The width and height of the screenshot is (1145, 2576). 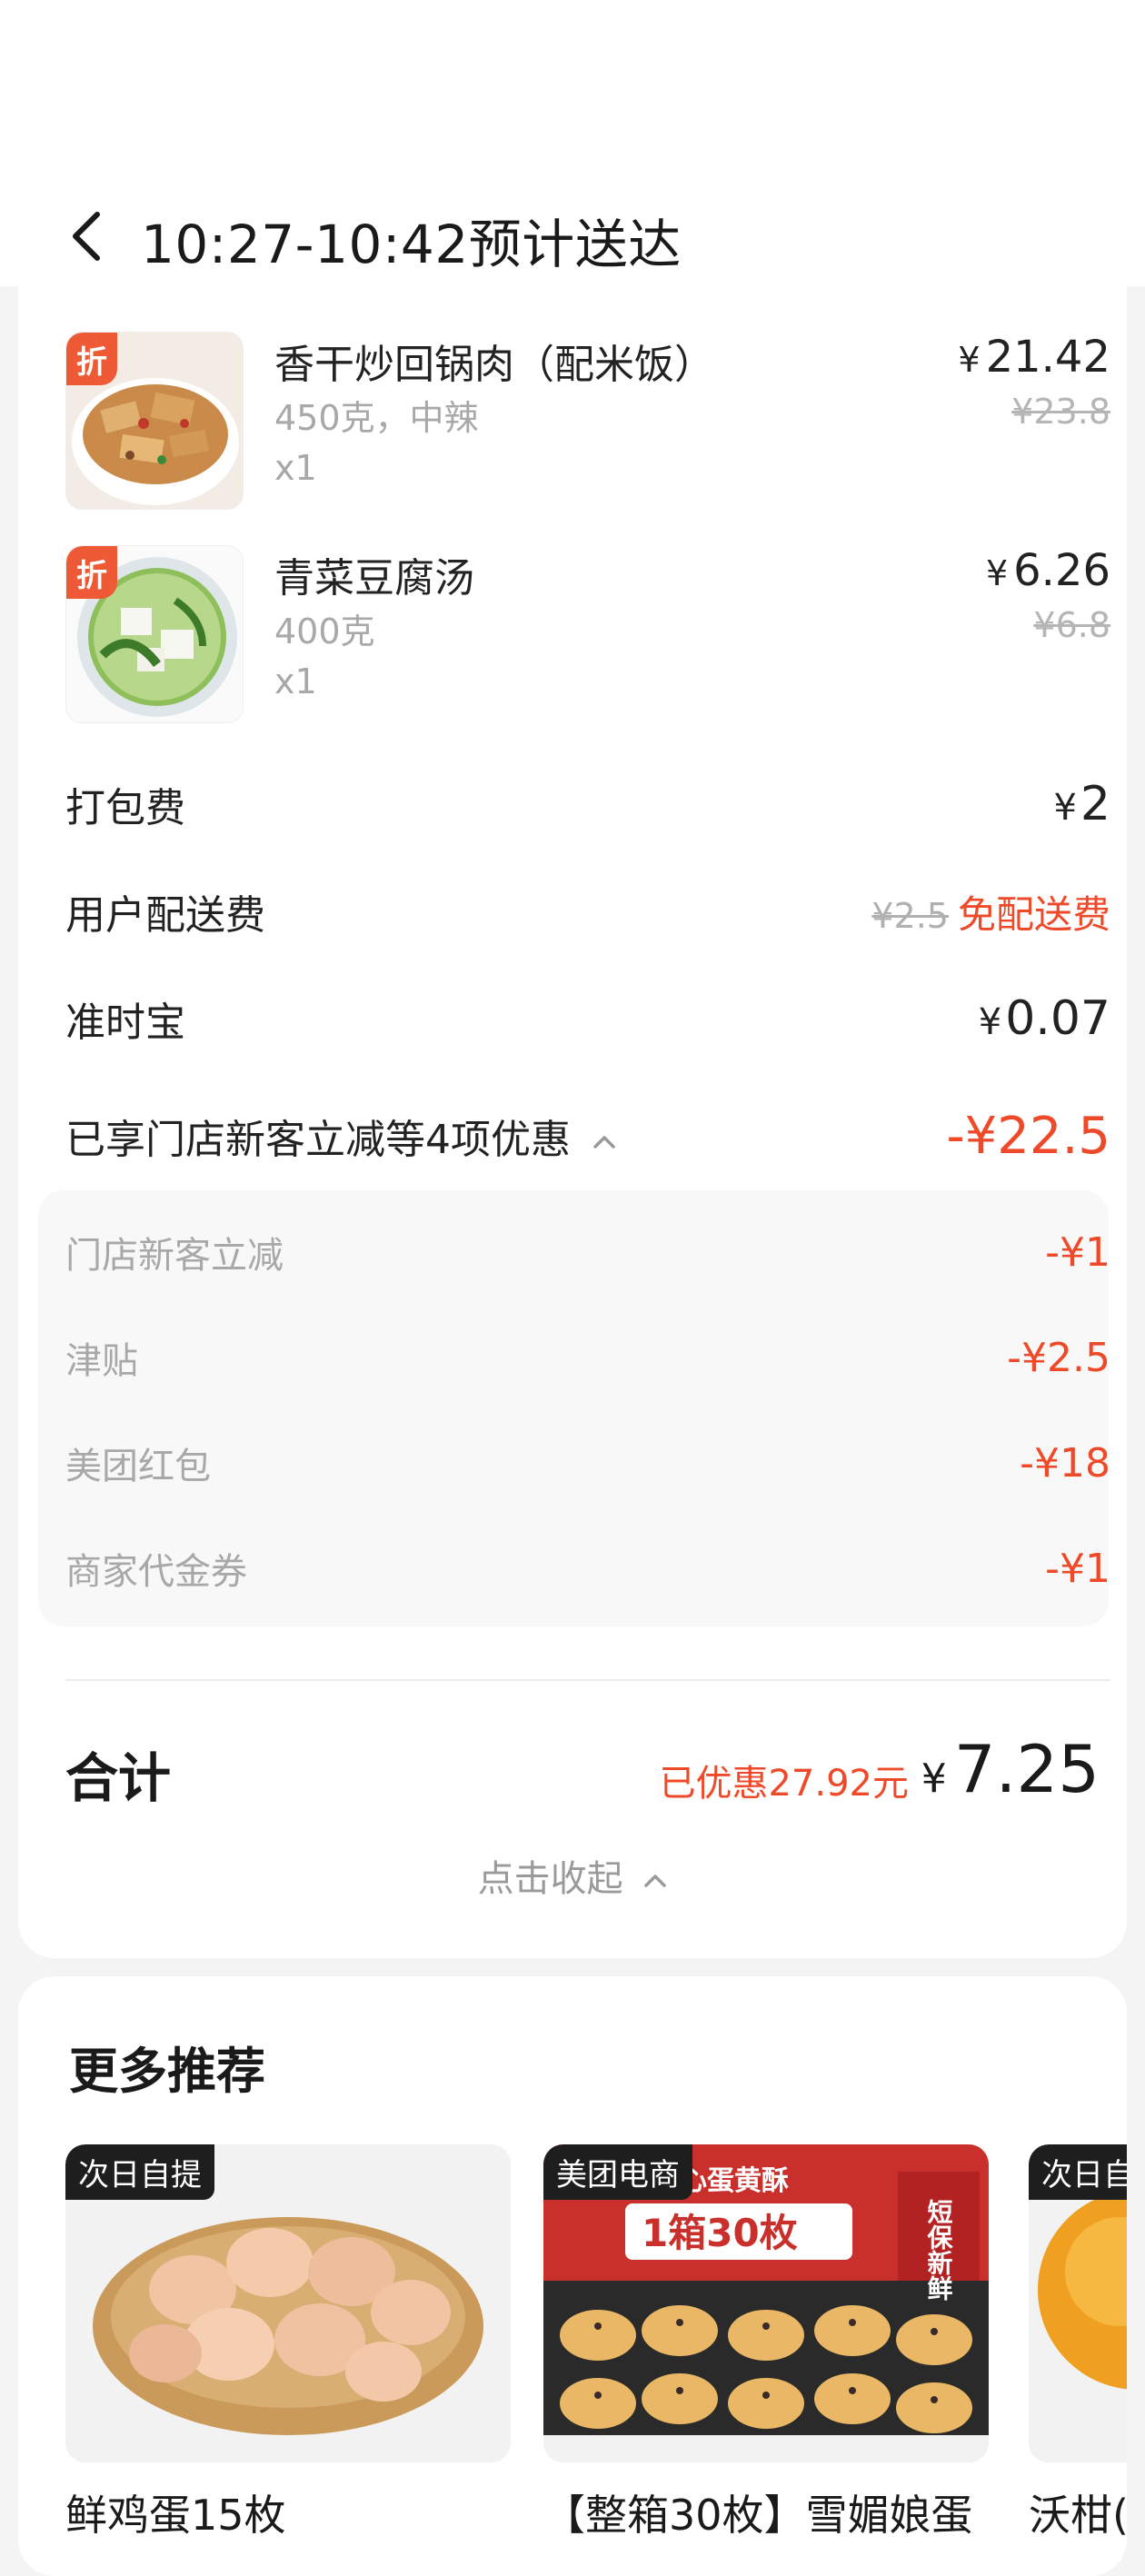 I want to click on item-name: 青菜豆腐汤, so click(x=374, y=579).